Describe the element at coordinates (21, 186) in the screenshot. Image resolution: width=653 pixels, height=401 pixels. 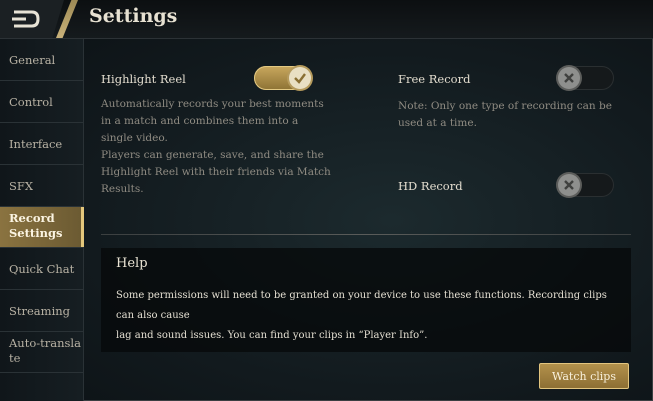
I see `sidebar-item-label: SFX` at that location.